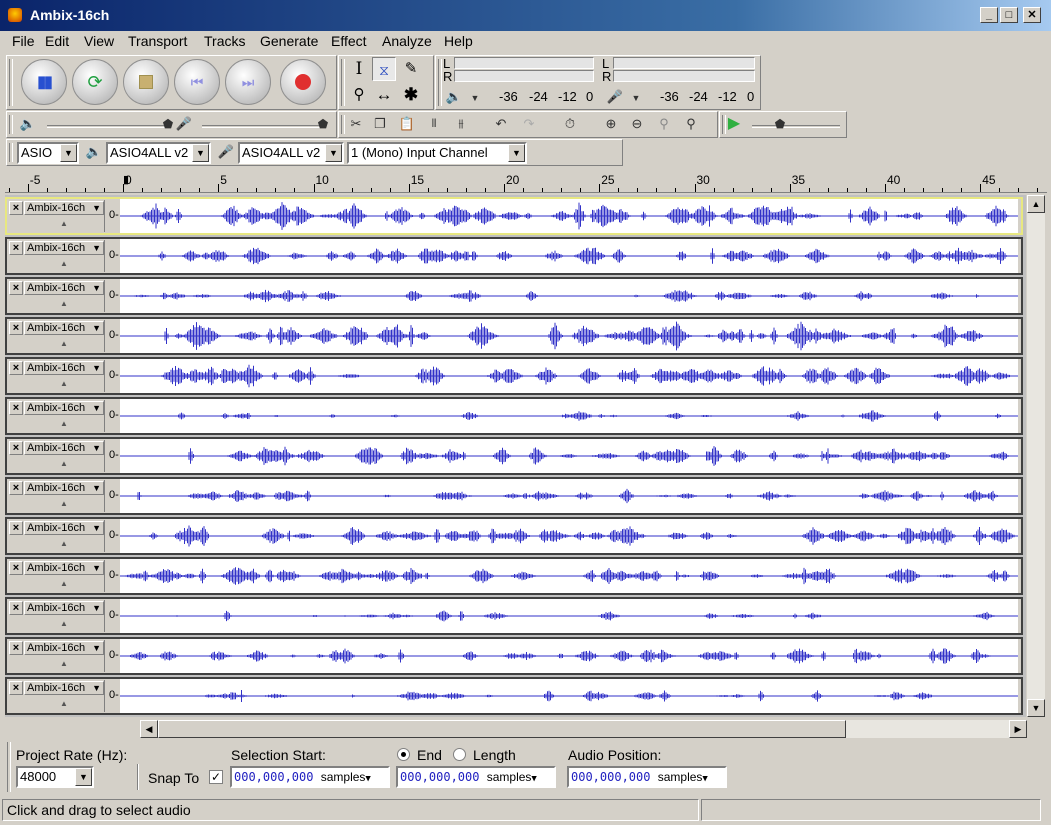  What do you see at coordinates (459, 754) in the screenshot?
I see `length-radio` at bounding box center [459, 754].